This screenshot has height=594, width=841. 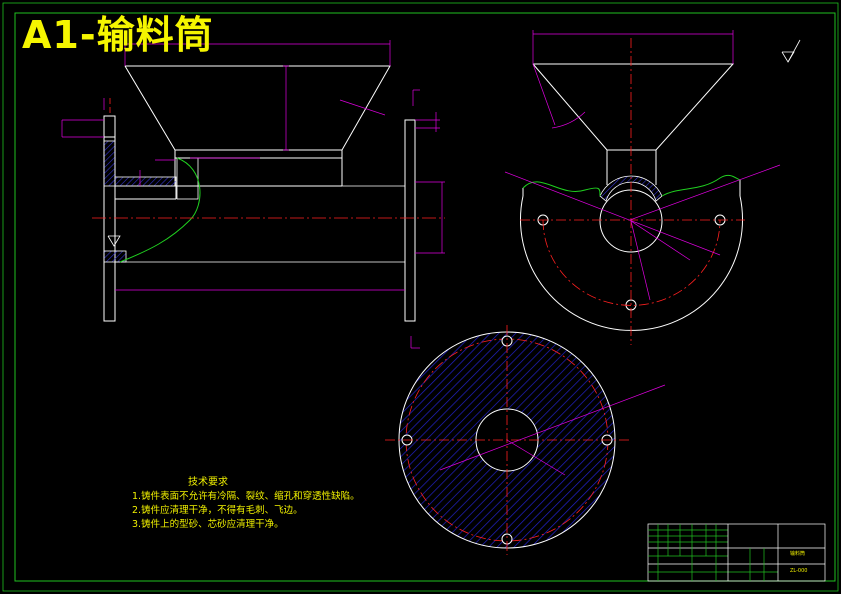 I want to click on drawing-title: A1-输料筒, so click(x=118, y=35).